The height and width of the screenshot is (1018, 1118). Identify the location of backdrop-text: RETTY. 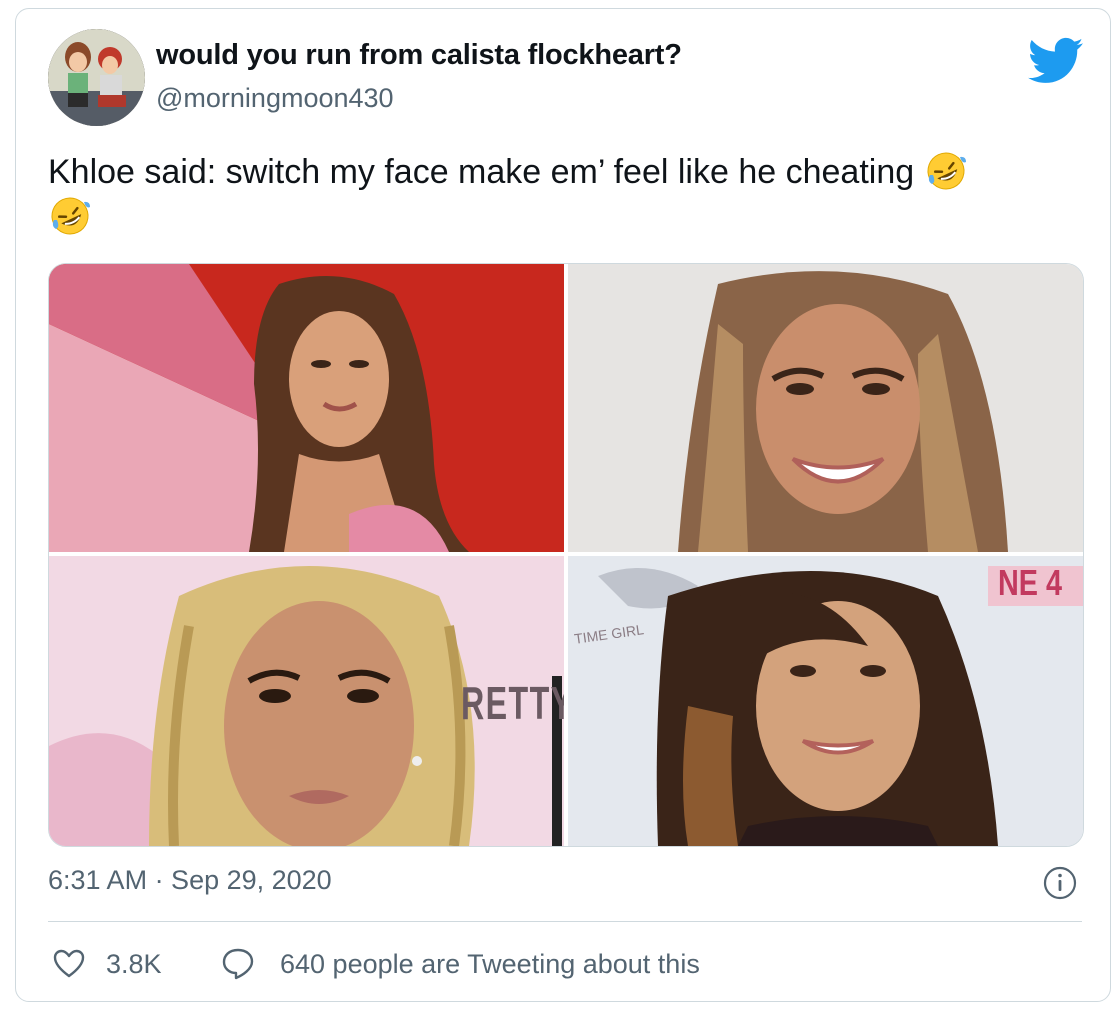
(512, 703).